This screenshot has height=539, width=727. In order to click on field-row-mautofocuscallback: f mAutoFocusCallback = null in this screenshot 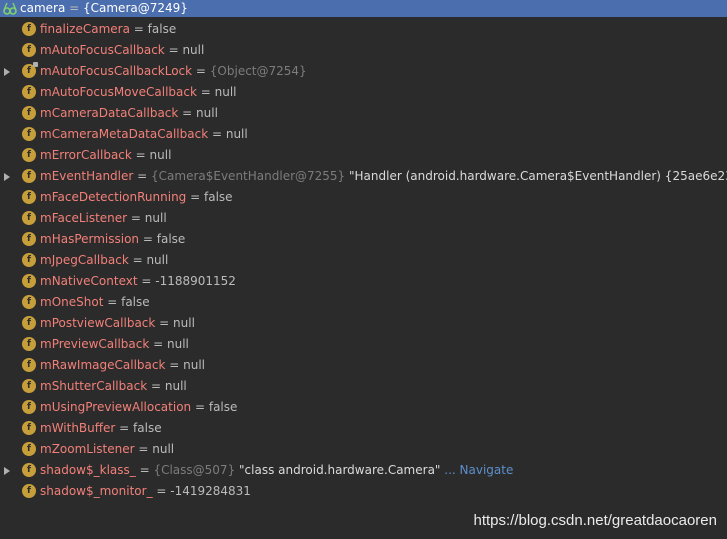, I will do `click(363, 50)`.